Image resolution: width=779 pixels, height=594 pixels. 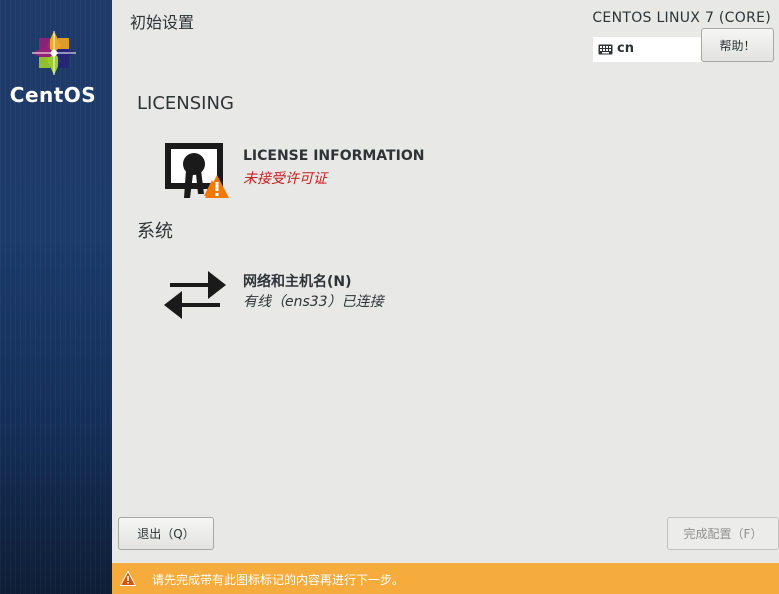 What do you see at coordinates (681, 18) in the screenshot?
I see `product-title: CENTOS LINUX 7 (CORE)` at bounding box center [681, 18].